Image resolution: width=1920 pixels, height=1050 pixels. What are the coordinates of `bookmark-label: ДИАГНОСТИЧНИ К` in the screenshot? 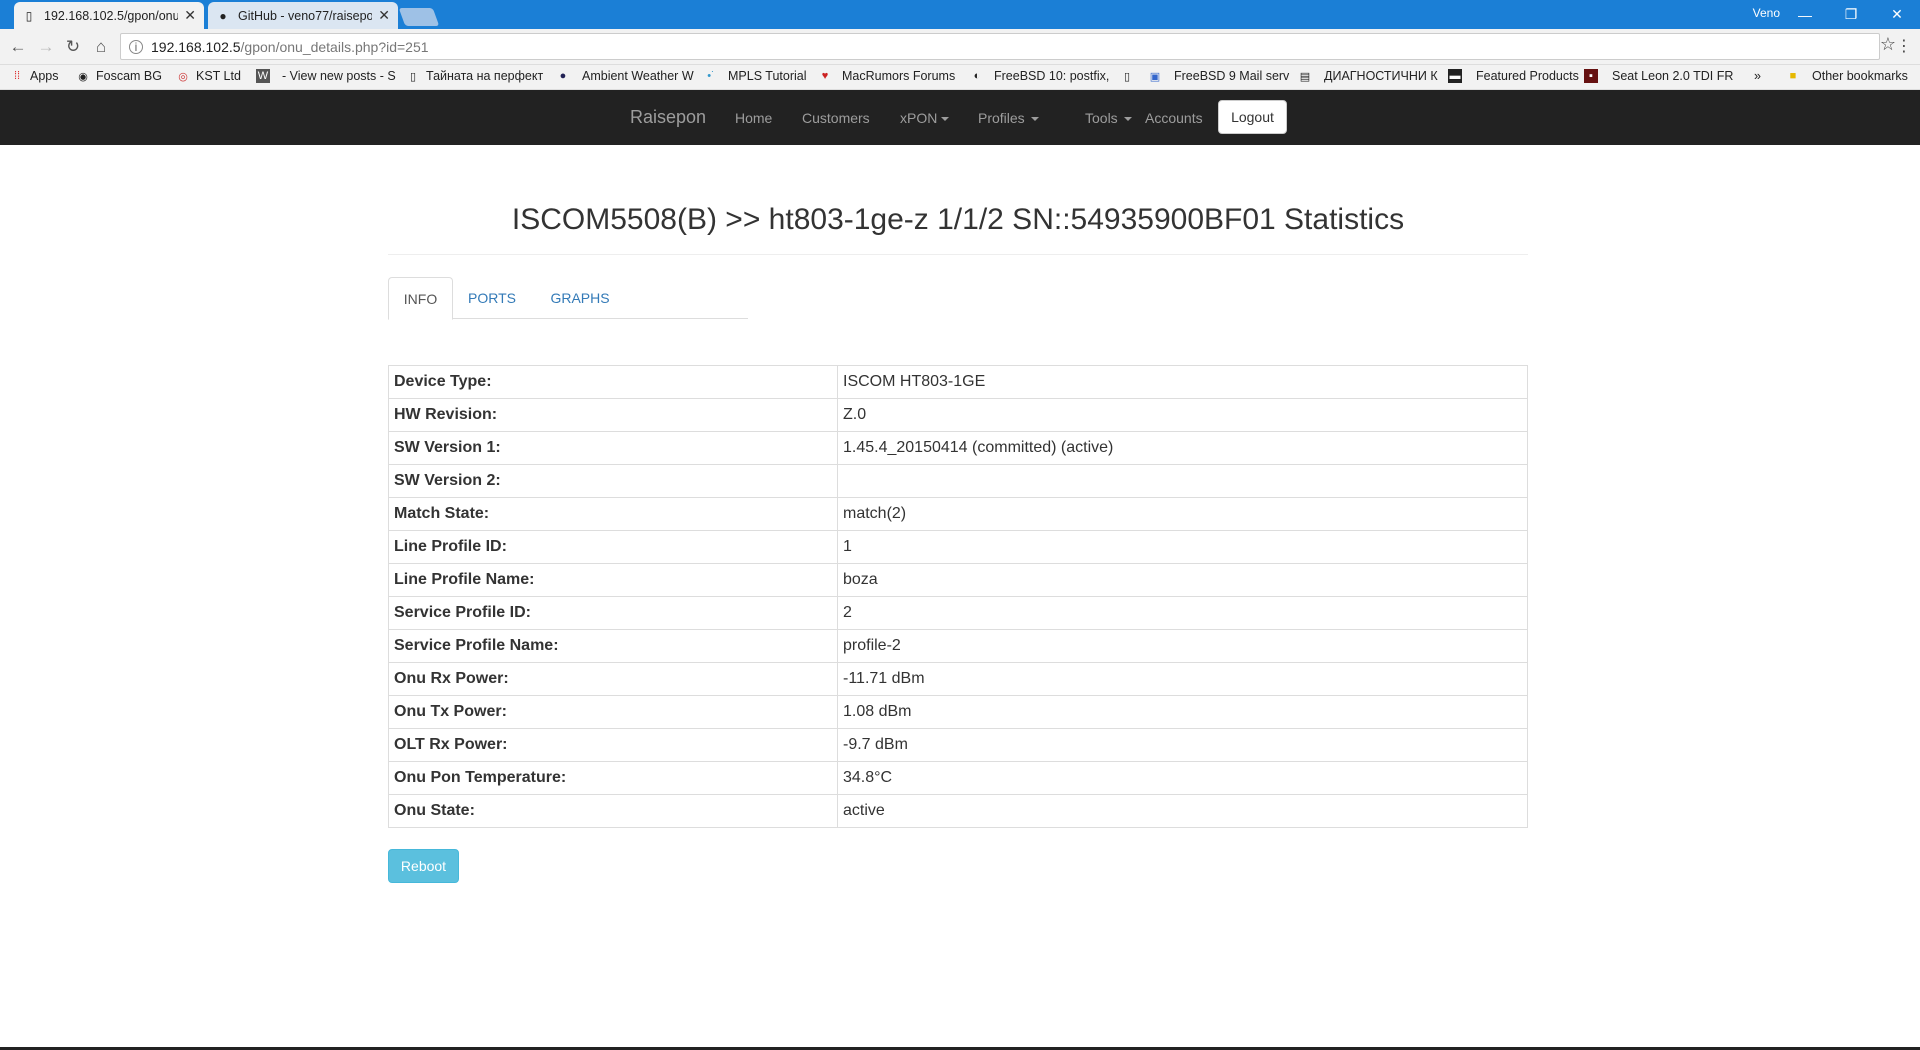 It's located at (1381, 76).